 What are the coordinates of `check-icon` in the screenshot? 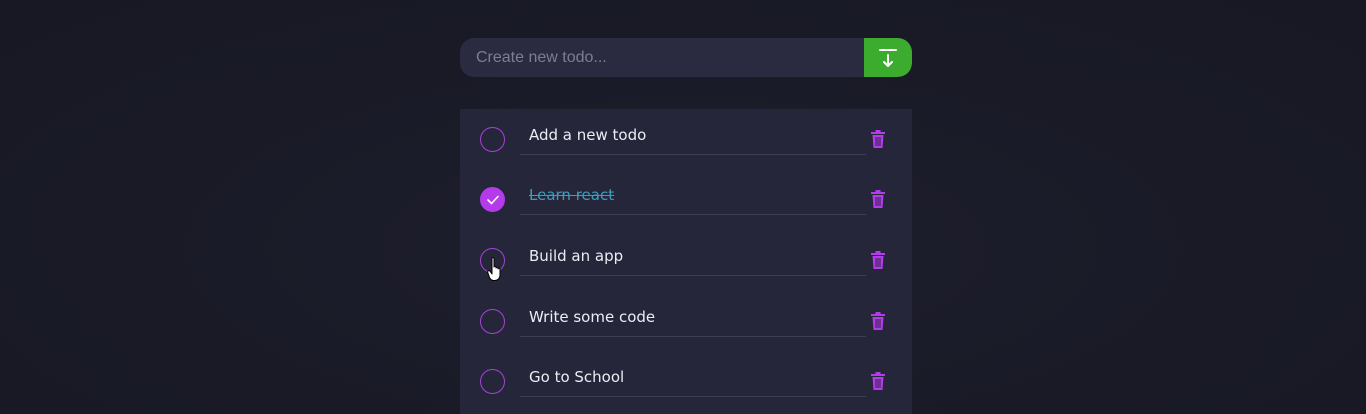 It's located at (492, 199).